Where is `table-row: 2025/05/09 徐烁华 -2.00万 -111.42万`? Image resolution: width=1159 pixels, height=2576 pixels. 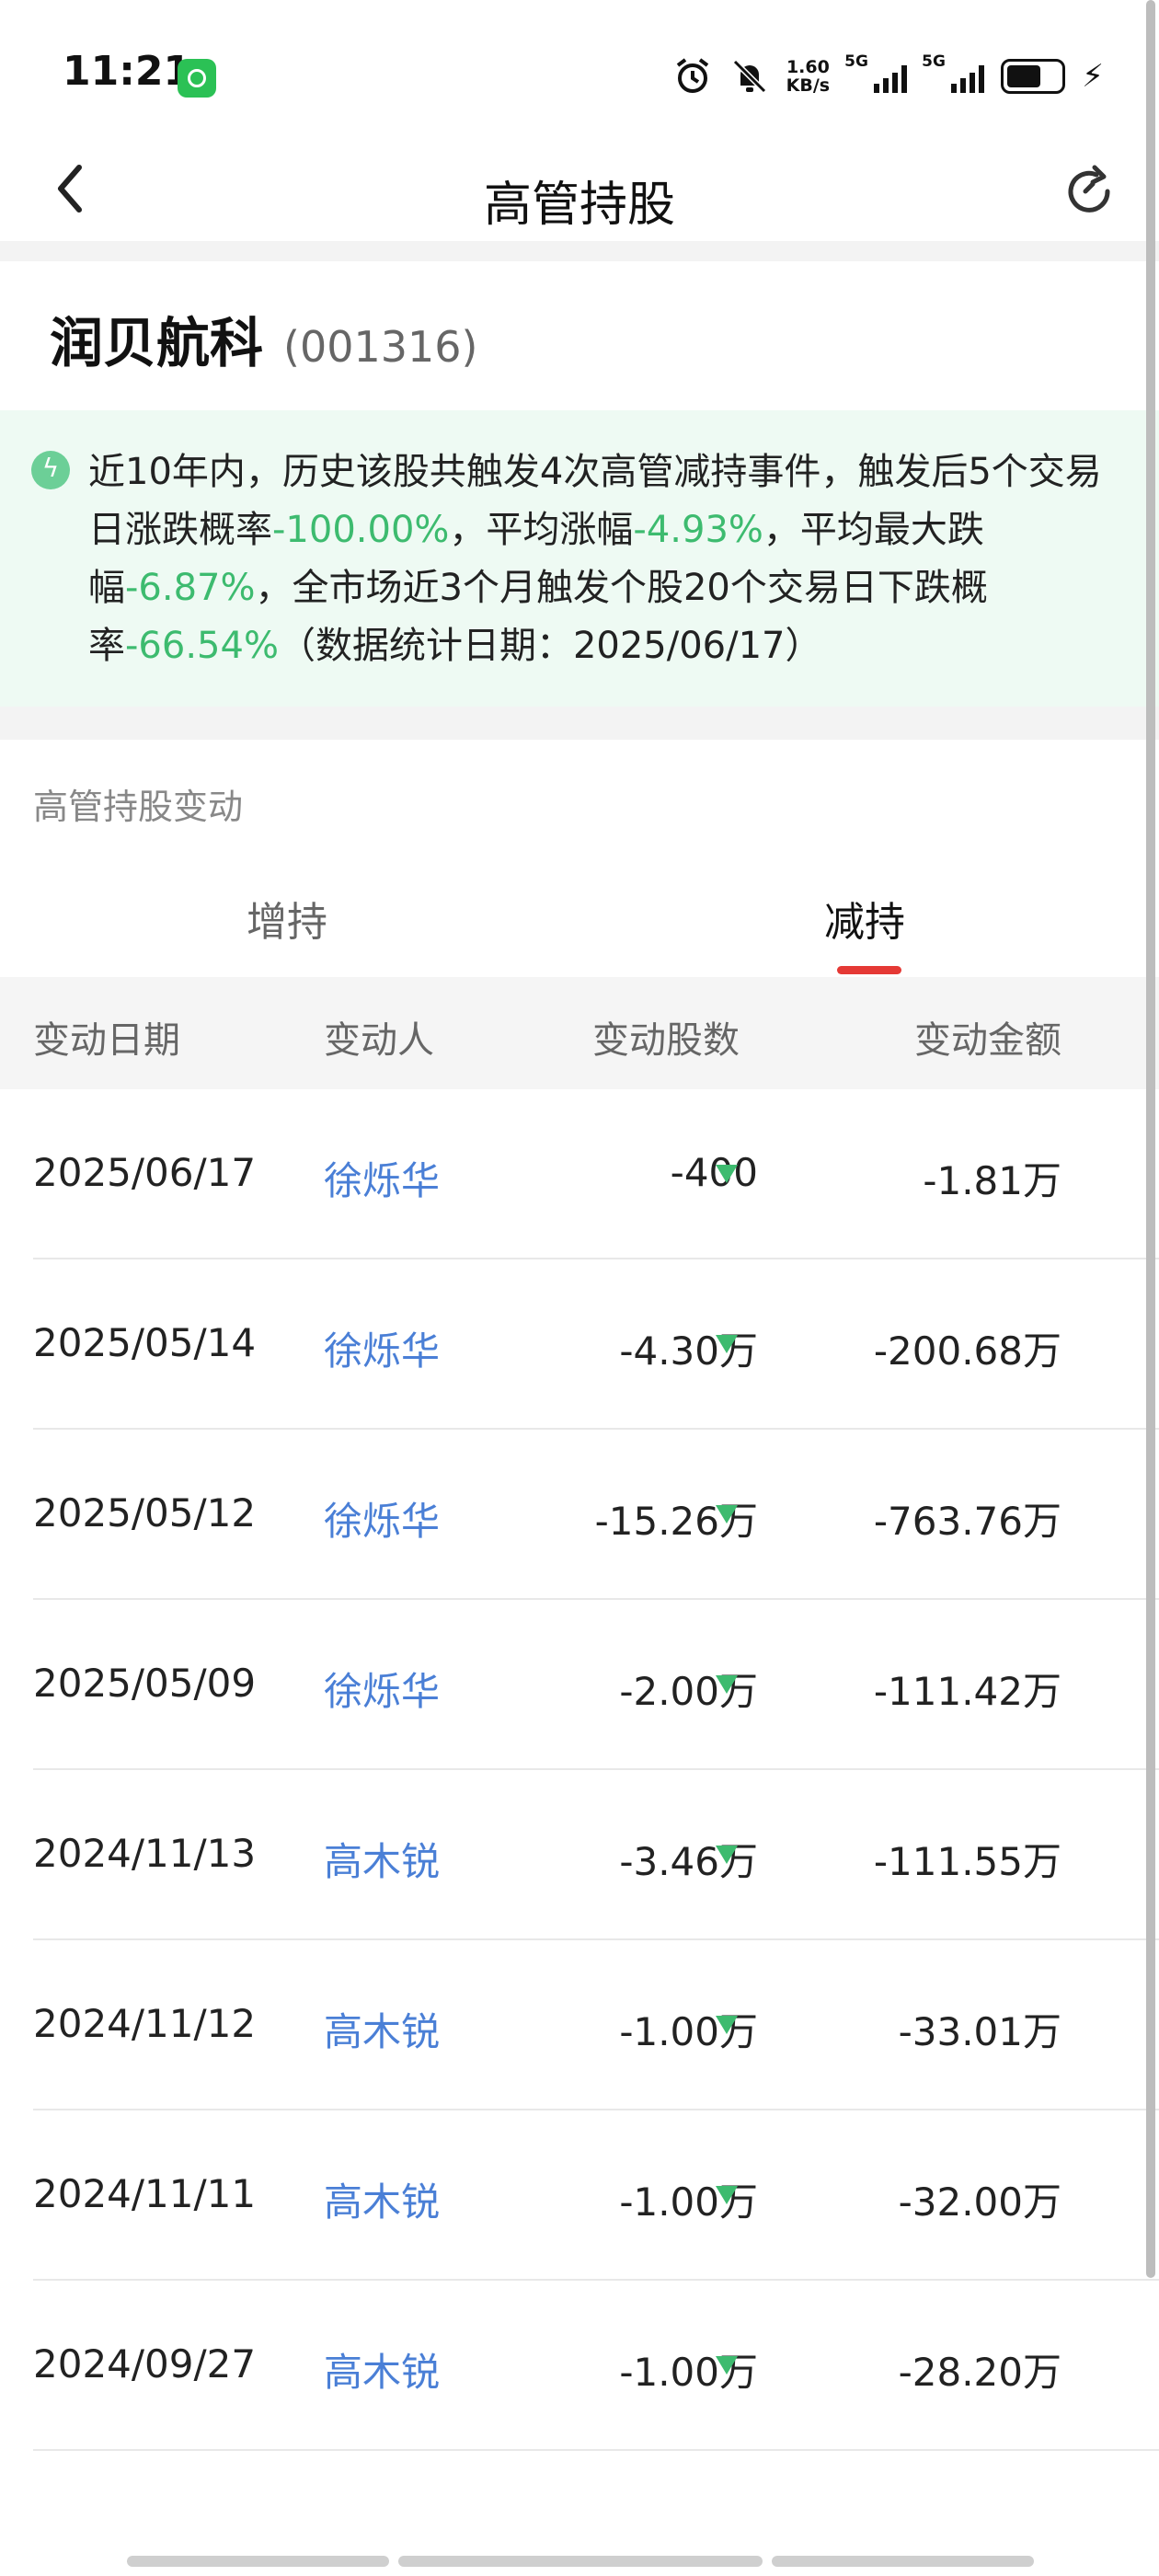
table-row: 2025/05/09 徐烁华 -2.00万 -111.42万 is located at coordinates (579, 1685).